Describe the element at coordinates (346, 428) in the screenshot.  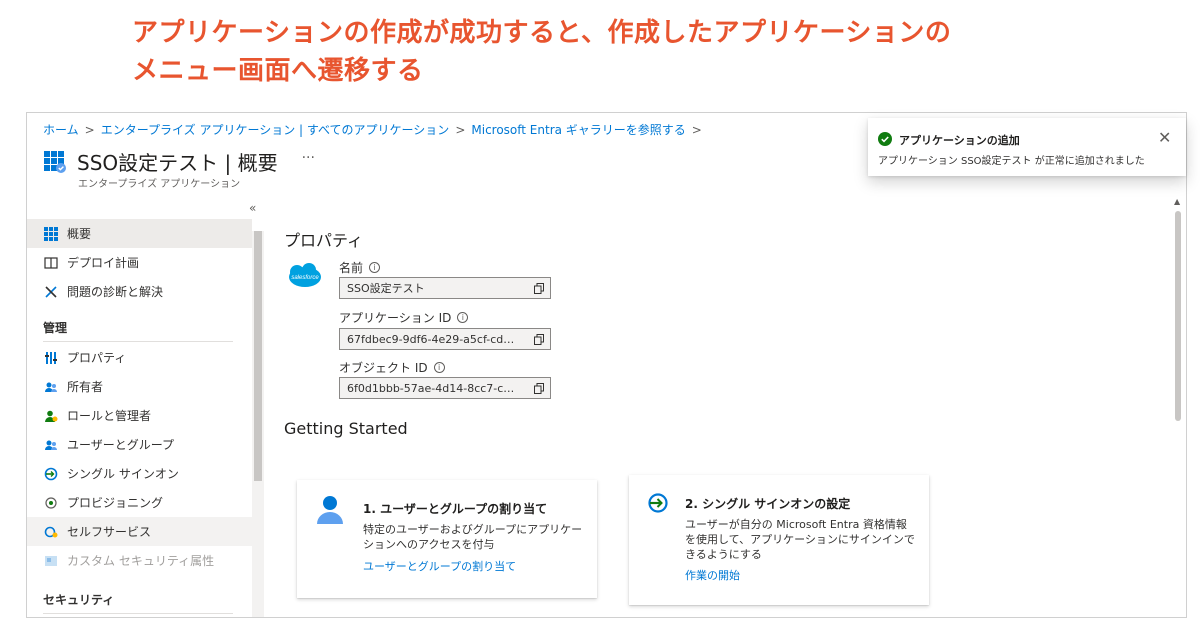
I see `getting-started-heading: Getting Started` at that location.